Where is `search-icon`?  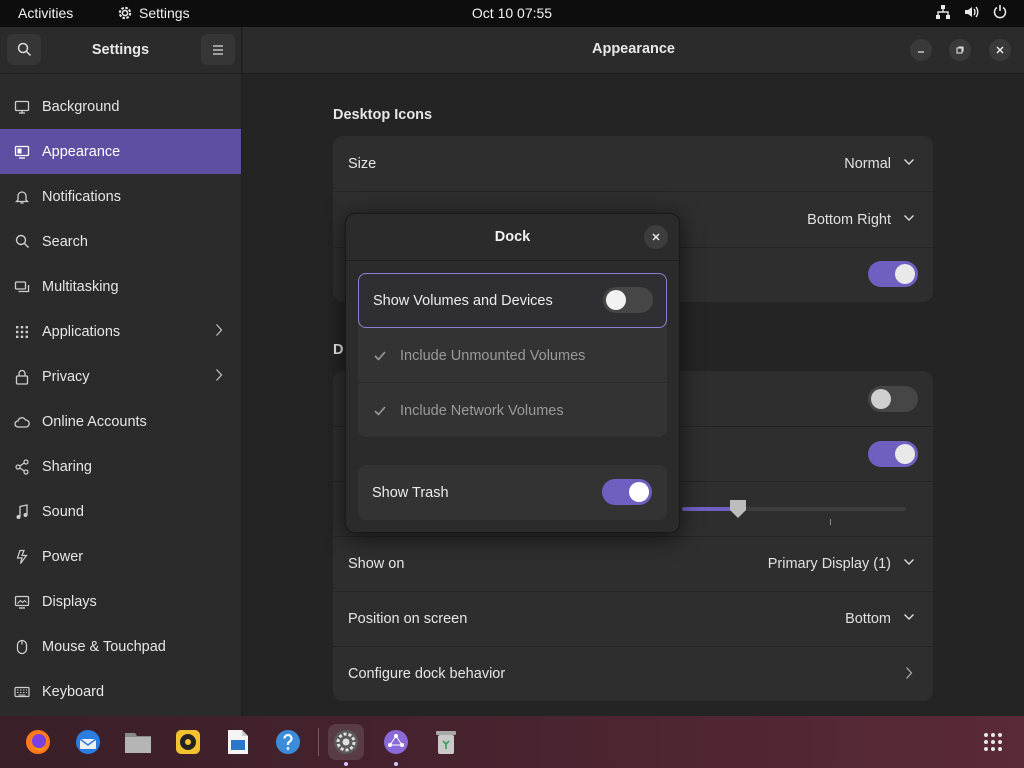 search-icon is located at coordinates (22, 241).